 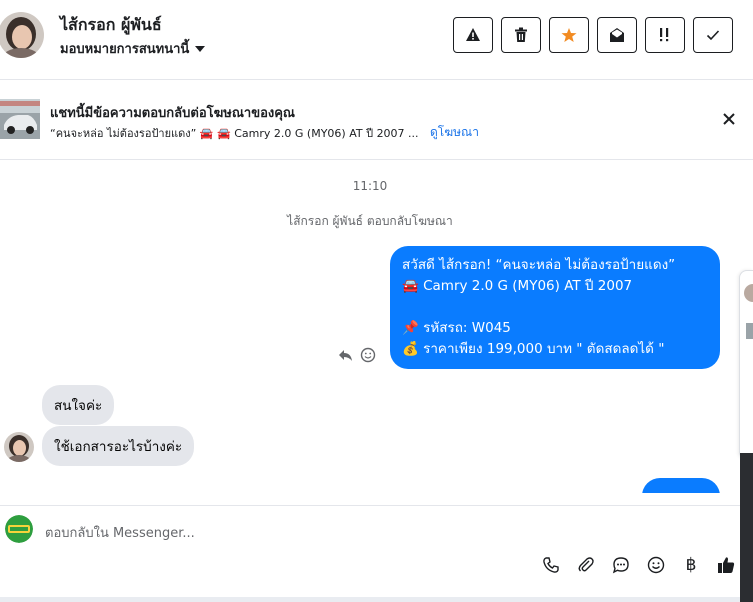 What do you see at coordinates (118, 446) in the screenshot?
I see `incoming-message: ใช้เอกสารอะไรบ้างค่ะ` at bounding box center [118, 446].